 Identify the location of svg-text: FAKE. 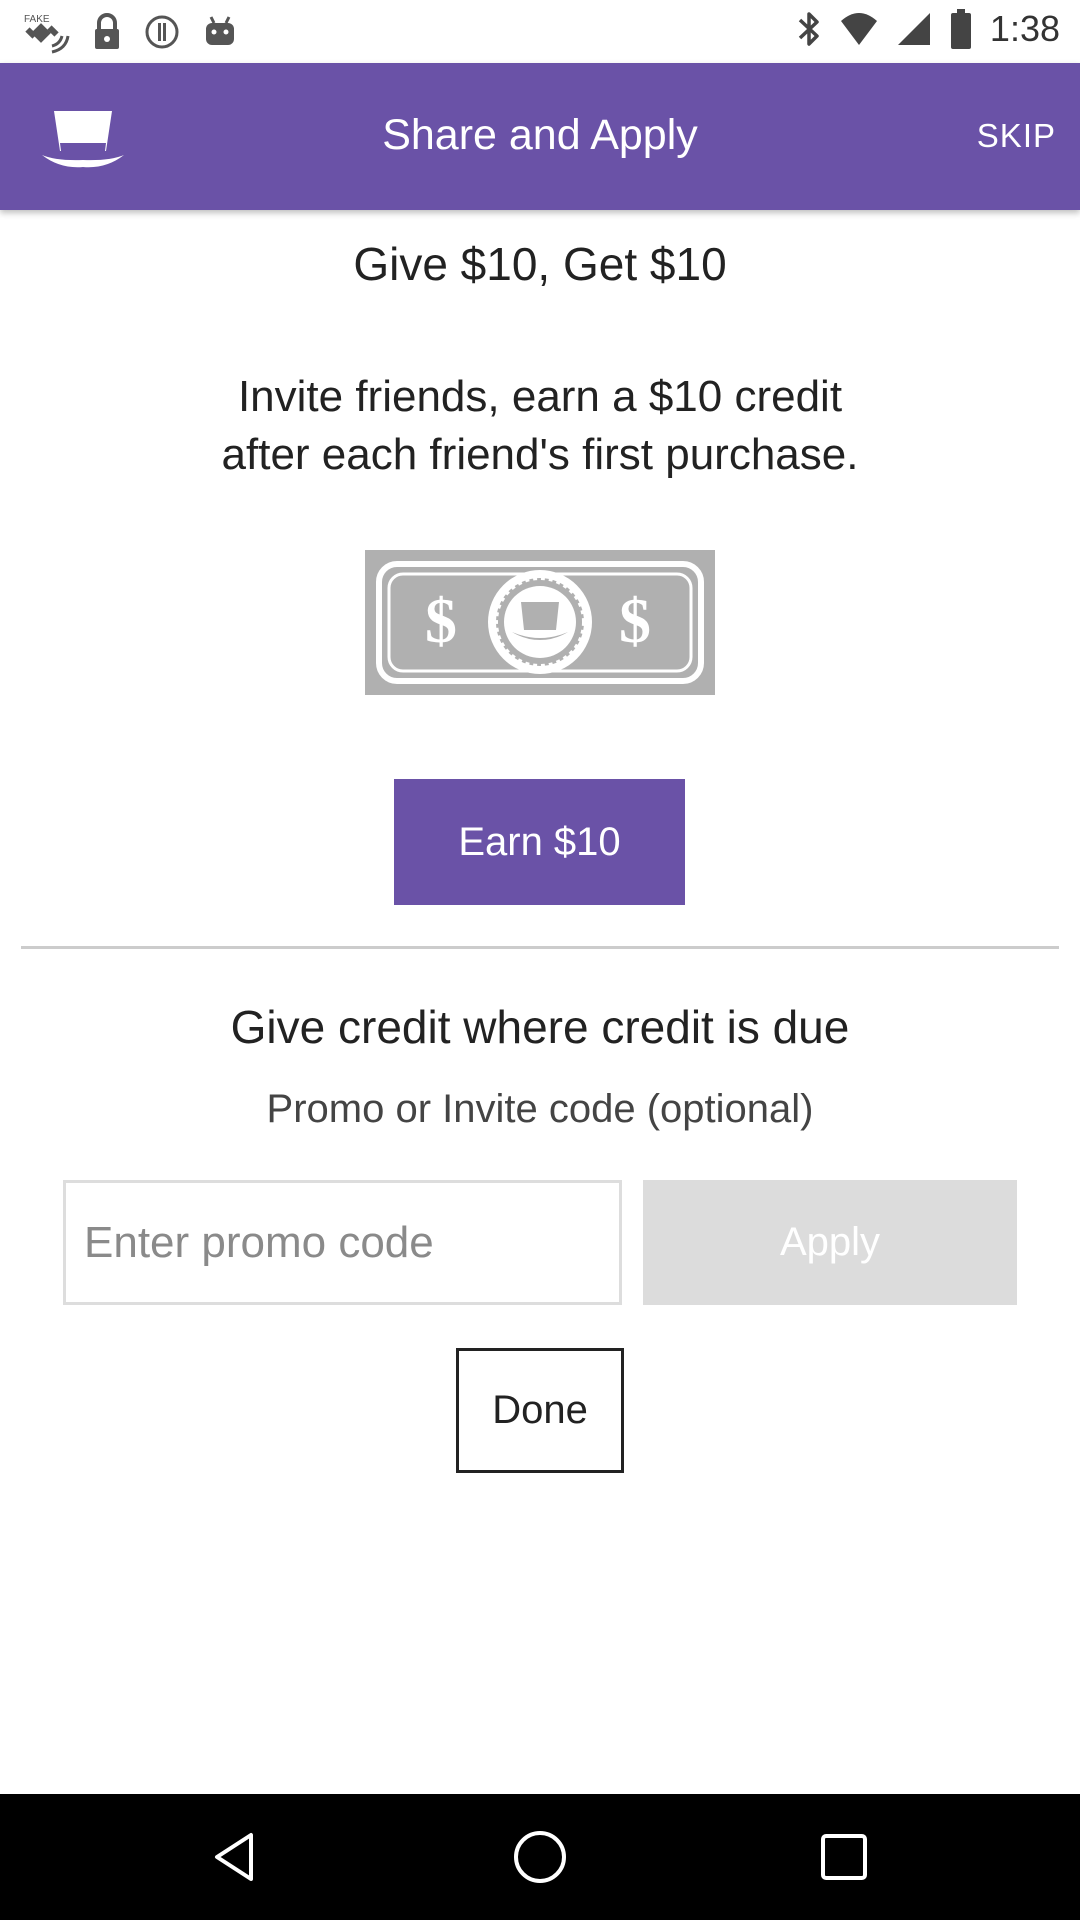
(37, 19).